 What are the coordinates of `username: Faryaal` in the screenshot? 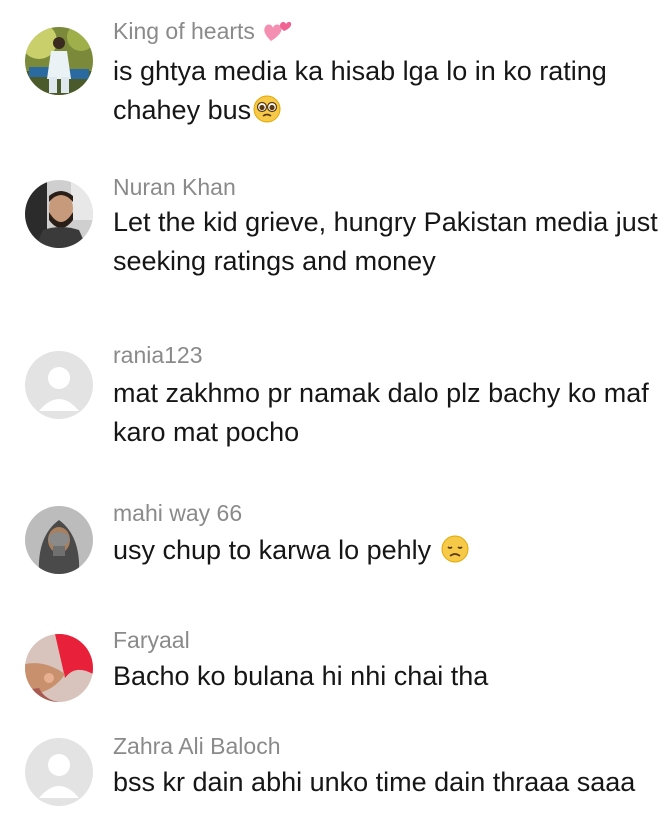 It's located at (151, 640).